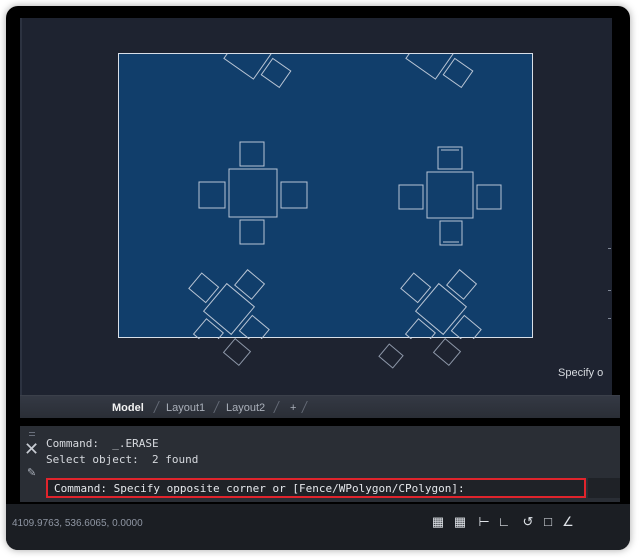 The image size is (641, 558). Describe the element at coordinates (528, 522) in the screenshot. I see `polar-icon: ↺` at that location.